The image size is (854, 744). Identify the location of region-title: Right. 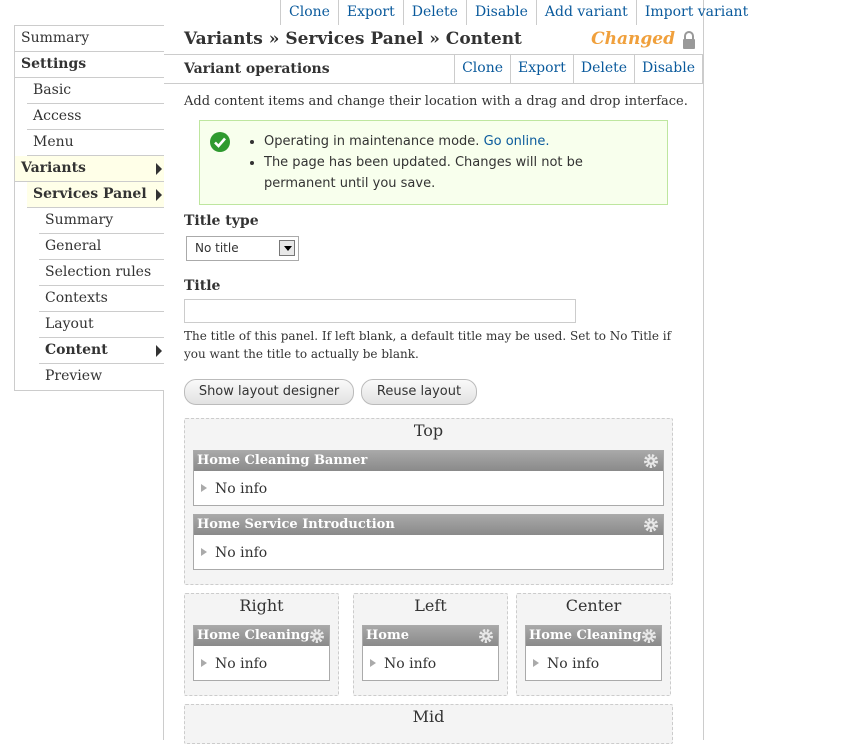
(261, 605).